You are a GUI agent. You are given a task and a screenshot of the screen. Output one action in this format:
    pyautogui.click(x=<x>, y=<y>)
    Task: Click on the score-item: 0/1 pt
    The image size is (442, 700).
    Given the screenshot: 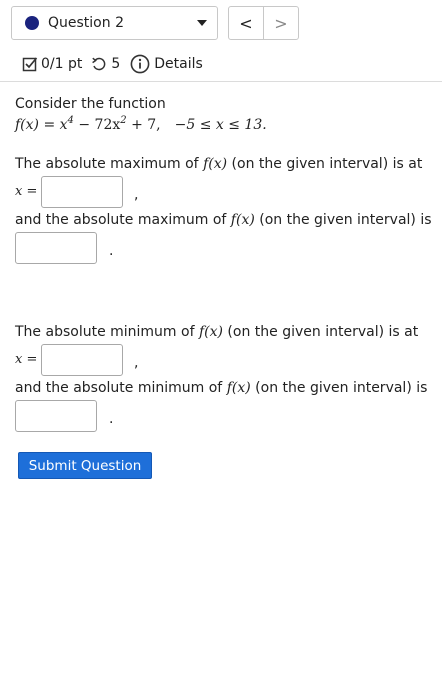 What is the action you would take?
    pyautogui.click(x=52, y=64)
    